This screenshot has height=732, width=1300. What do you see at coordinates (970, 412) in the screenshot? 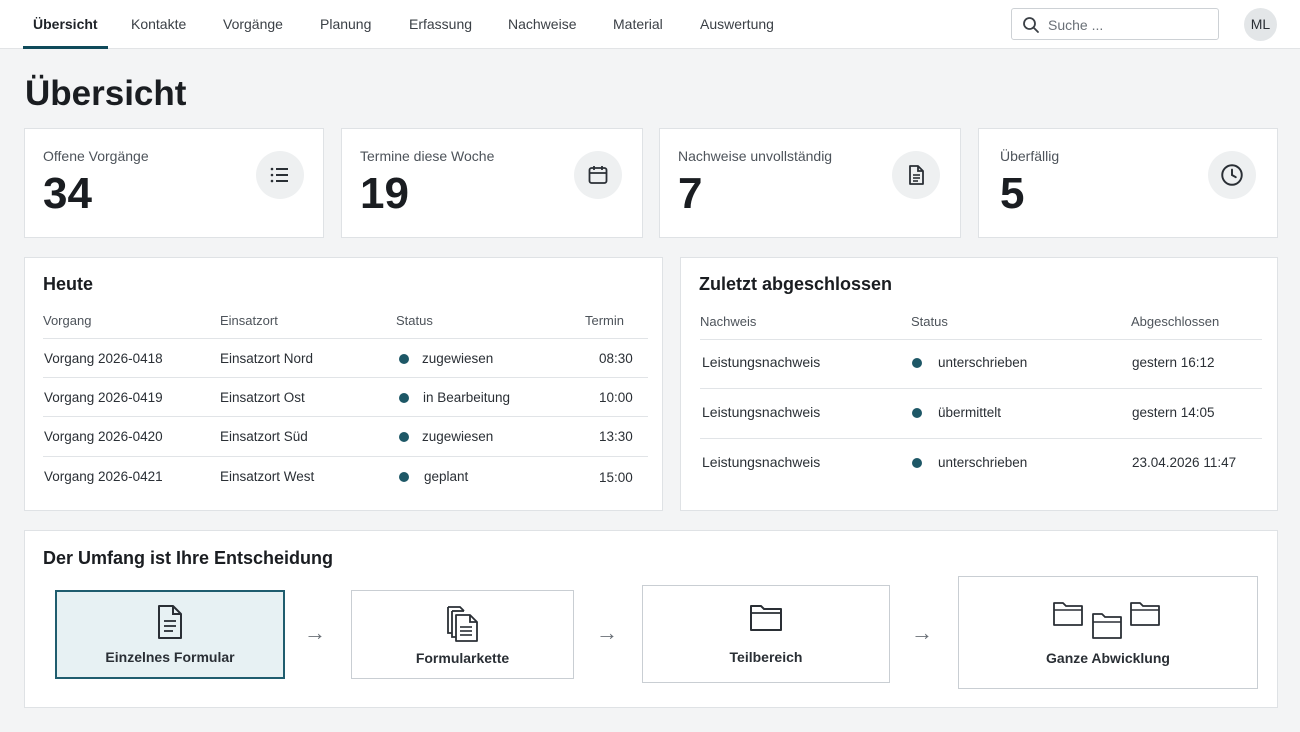
I see `cell-status: übermittelt` at bounding box center [970, 412].